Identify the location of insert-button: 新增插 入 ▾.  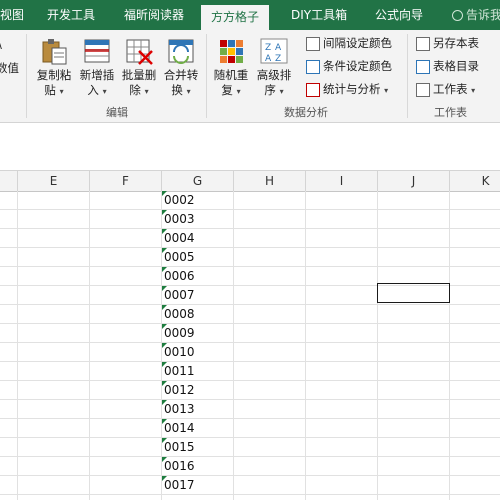
(97, 67).